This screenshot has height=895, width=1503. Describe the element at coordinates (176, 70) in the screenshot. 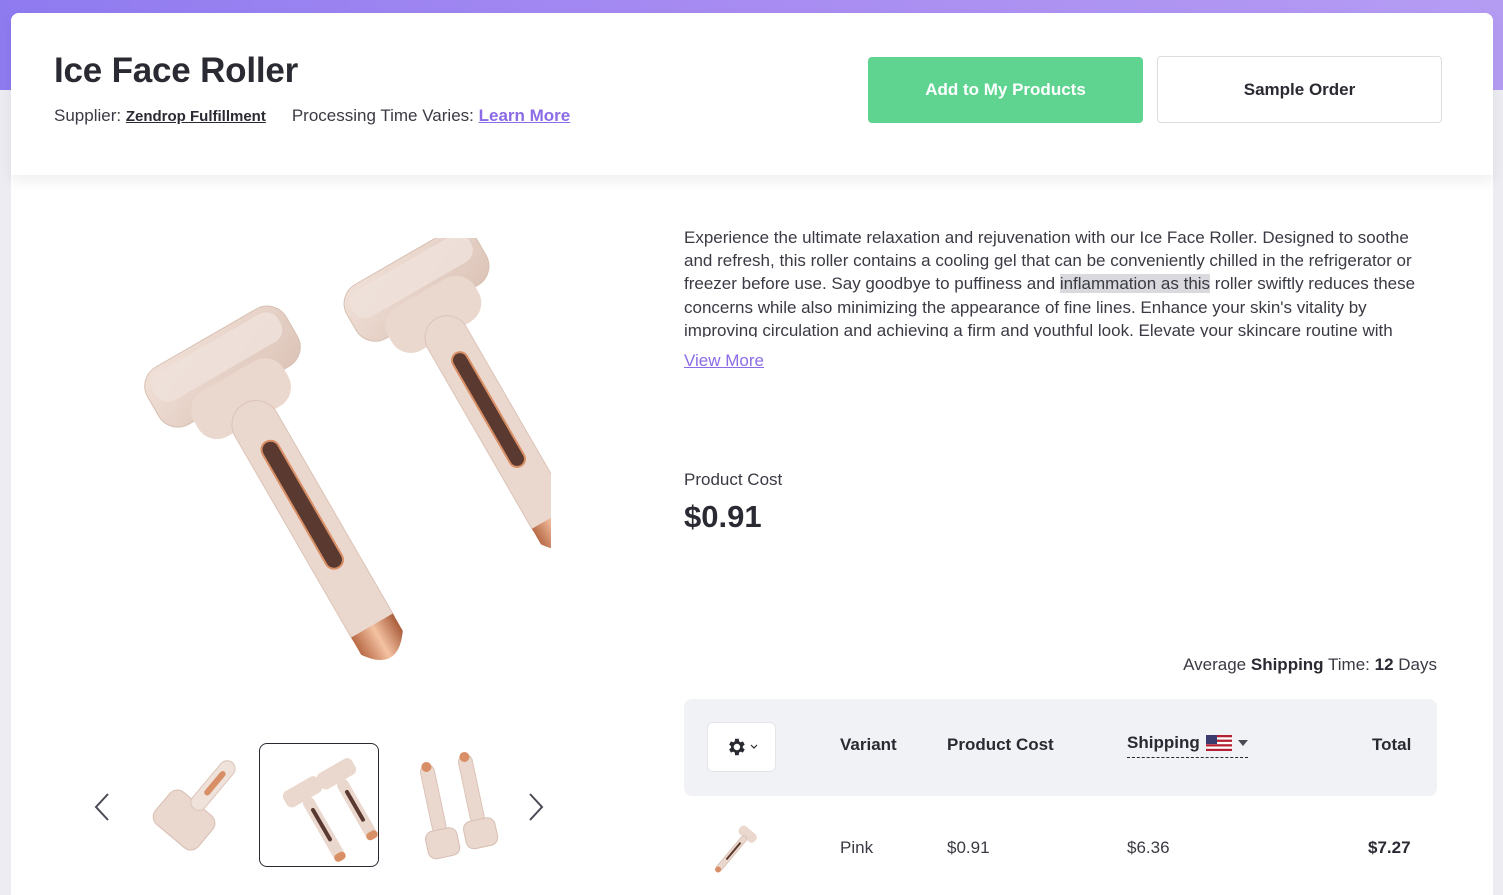

I see `page-title: Ice Face Roller` at that location.